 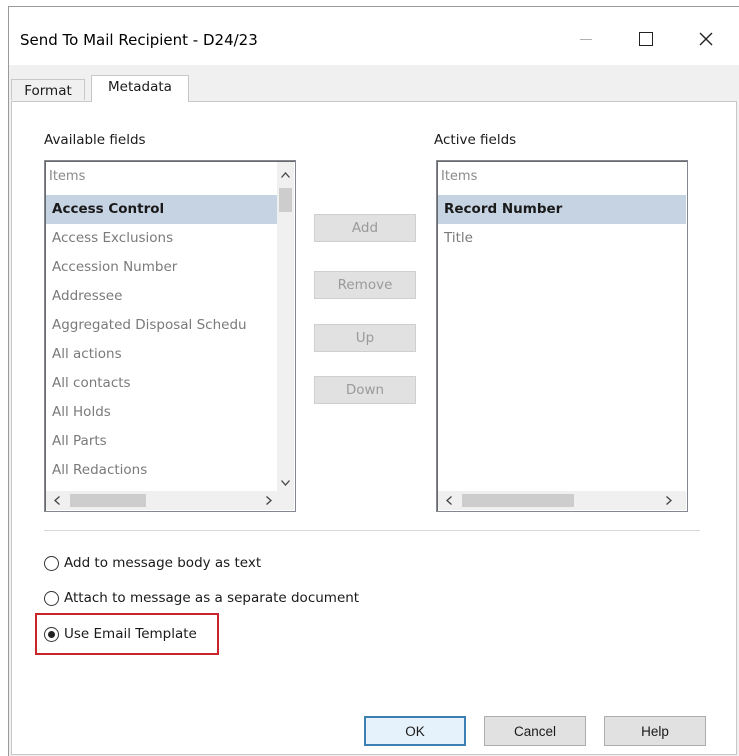 I want to click on radio-attach-document: Attach to message as a separate document, so click(x=201, y=598).